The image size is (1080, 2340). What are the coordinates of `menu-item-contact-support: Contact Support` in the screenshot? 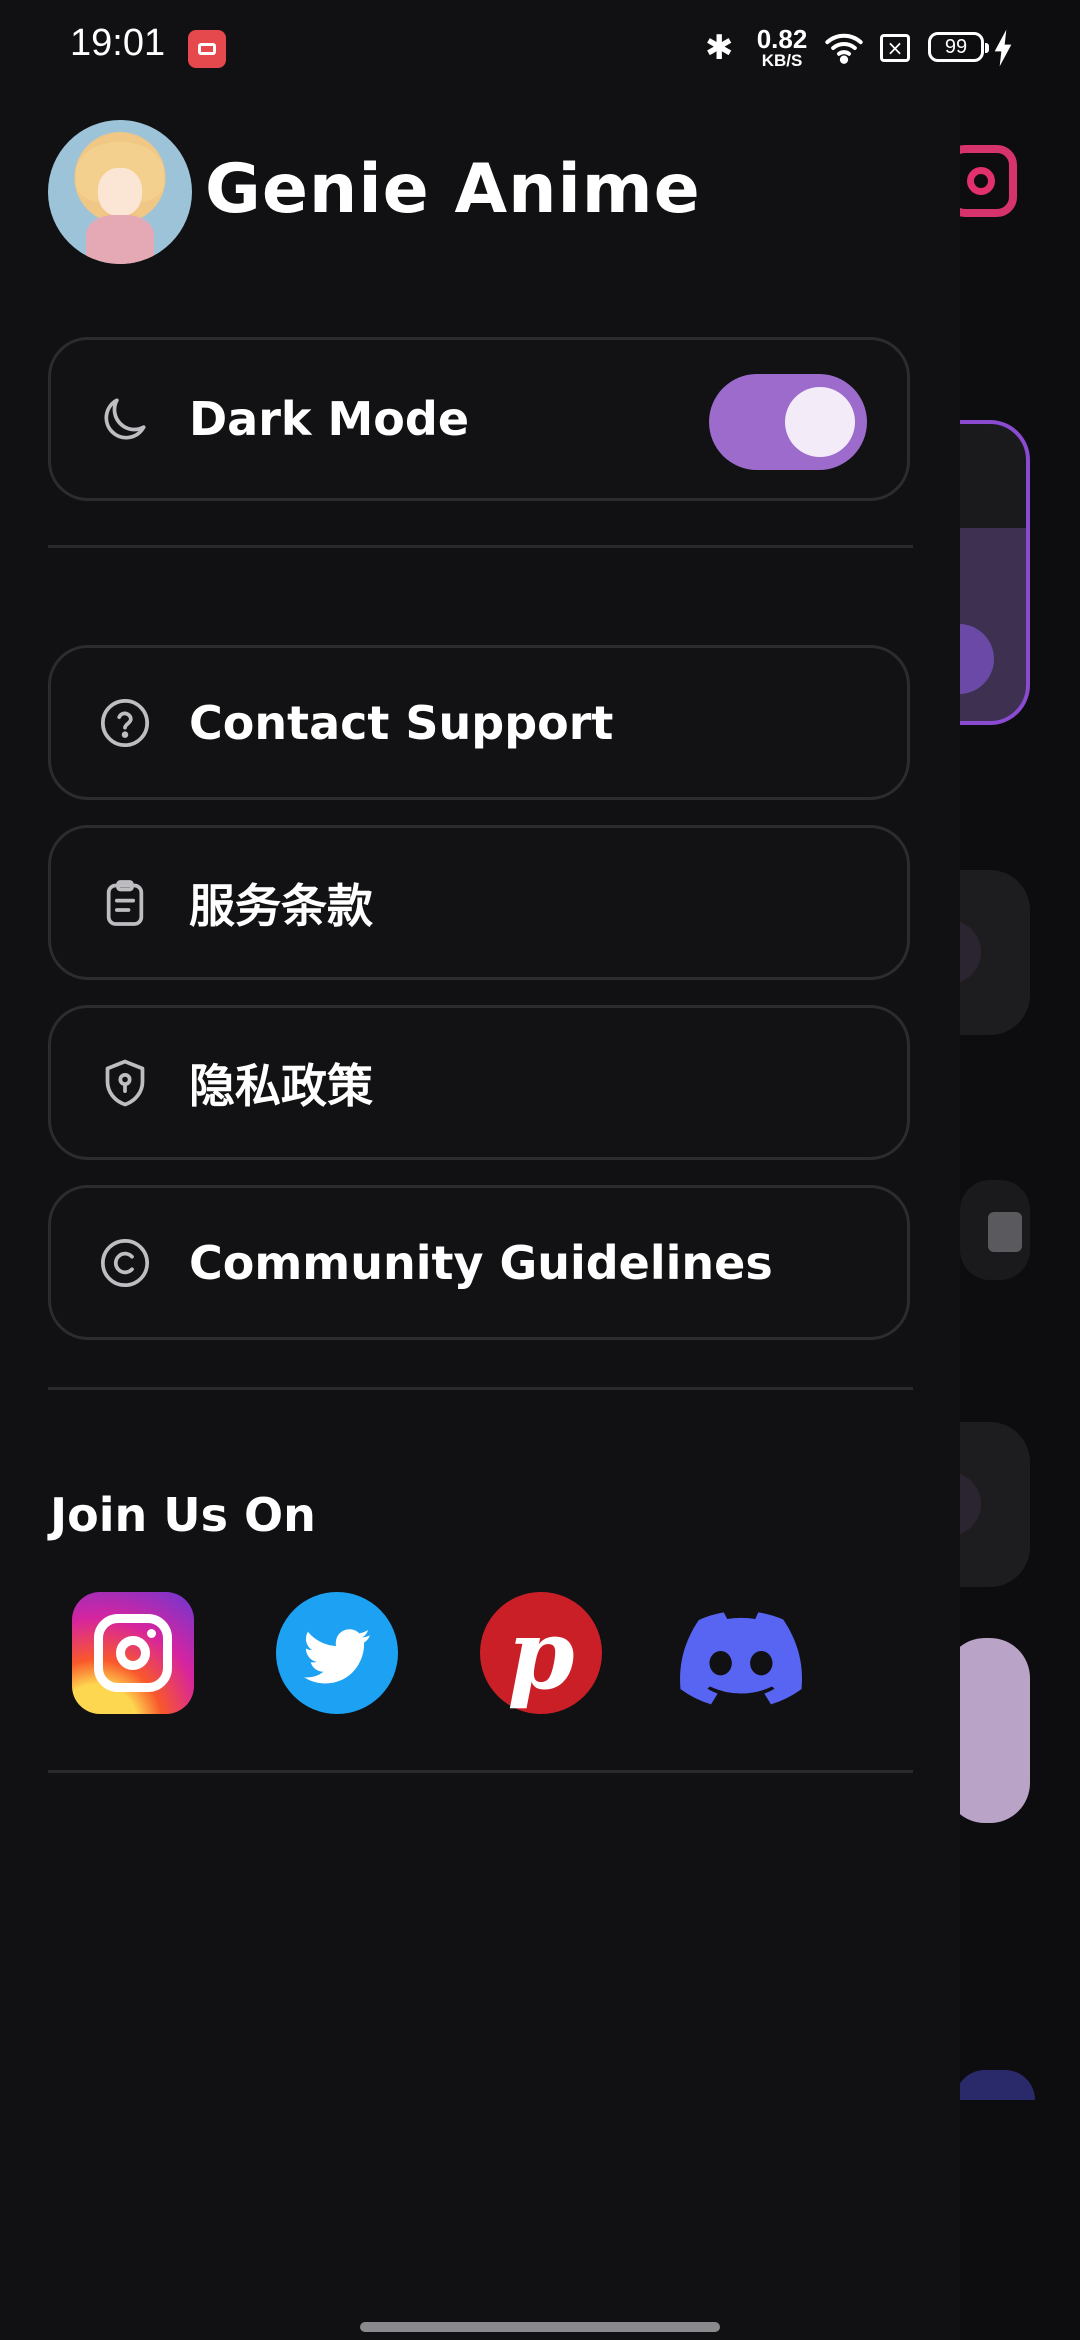 It's located at (479, 722).